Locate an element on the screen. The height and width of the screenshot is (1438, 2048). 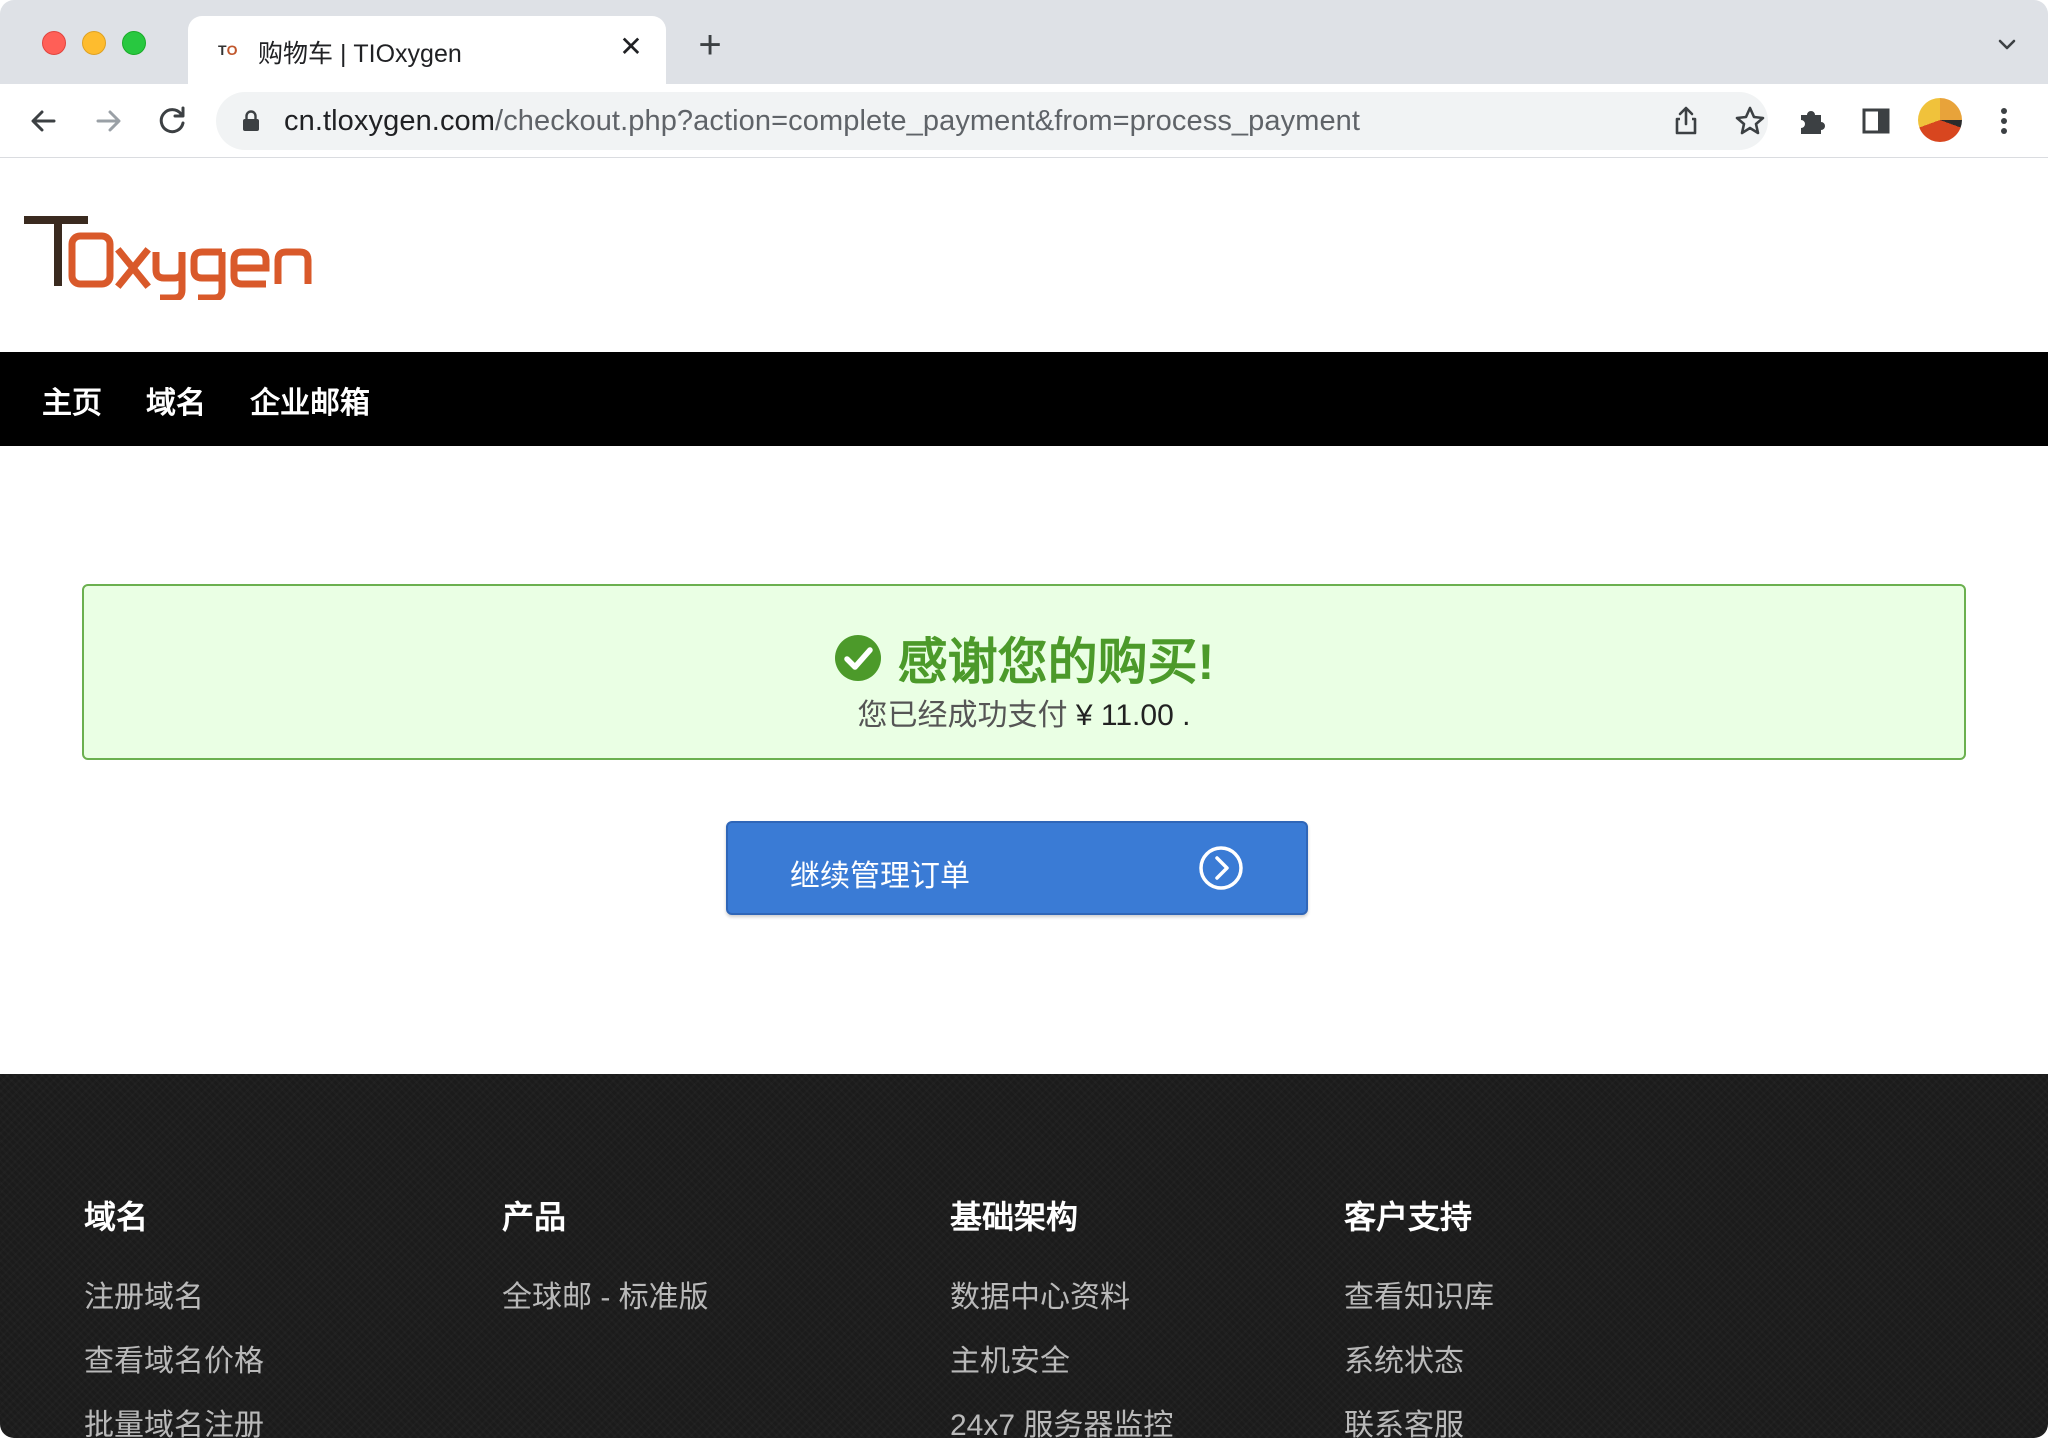
main-nav: 主页 域名 企业邮箱 is located at coordinates (1024, 399).